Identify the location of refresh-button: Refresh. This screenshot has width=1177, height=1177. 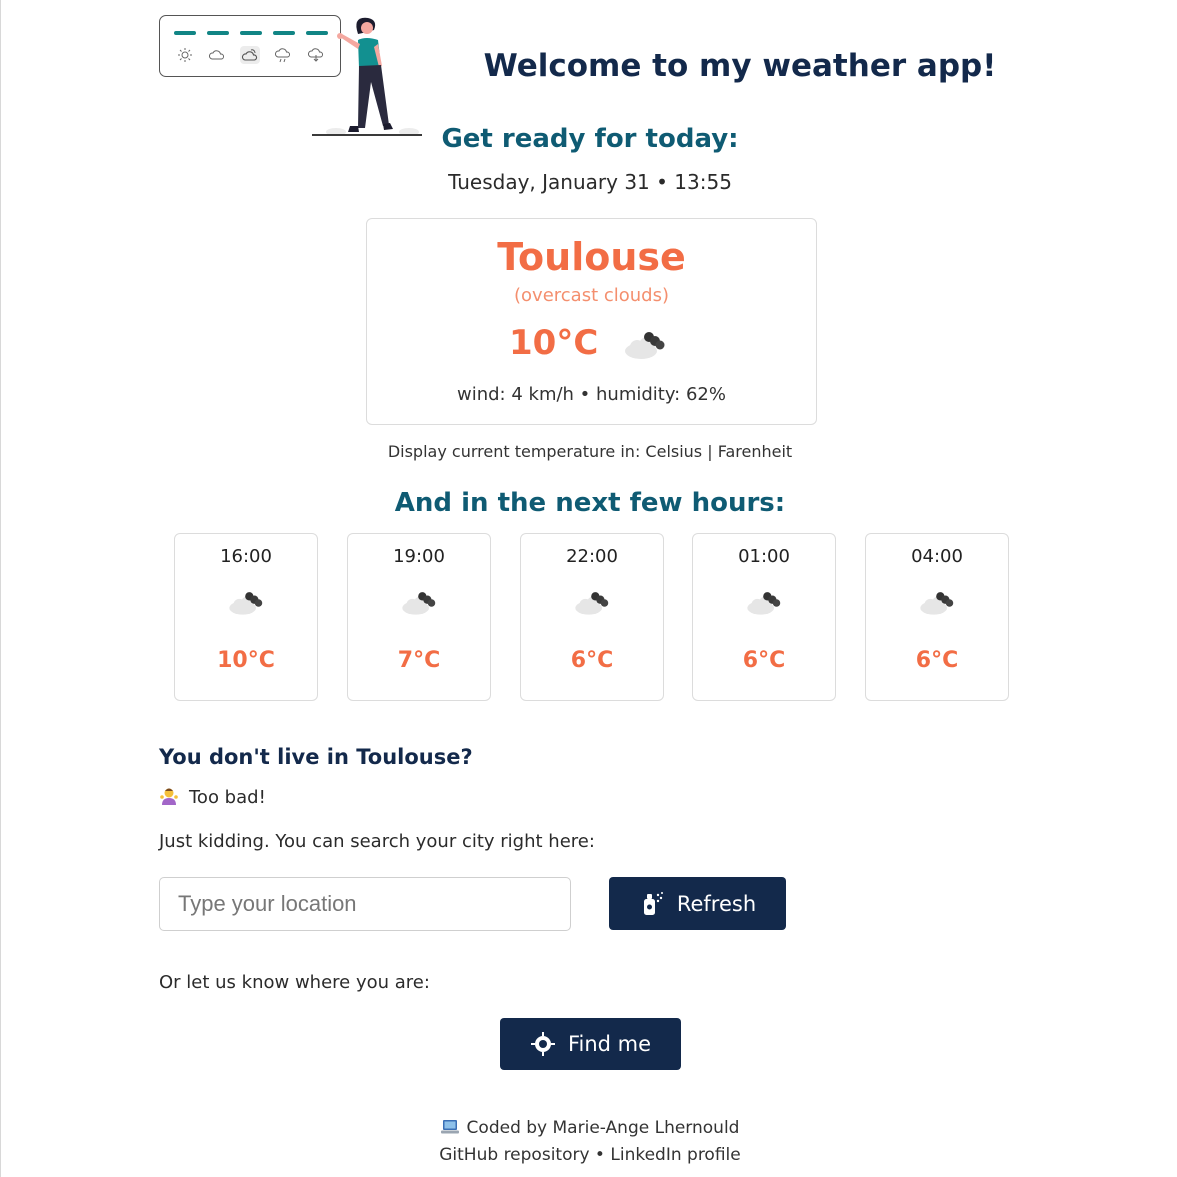
(697, 903).